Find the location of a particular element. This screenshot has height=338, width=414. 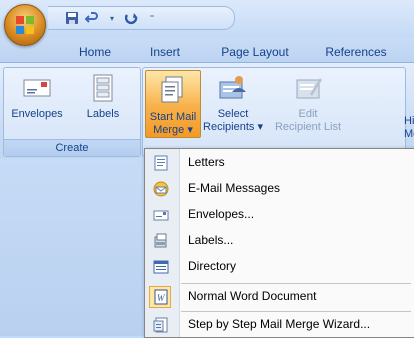

email-message-icon is located at coordinates (161, 189).